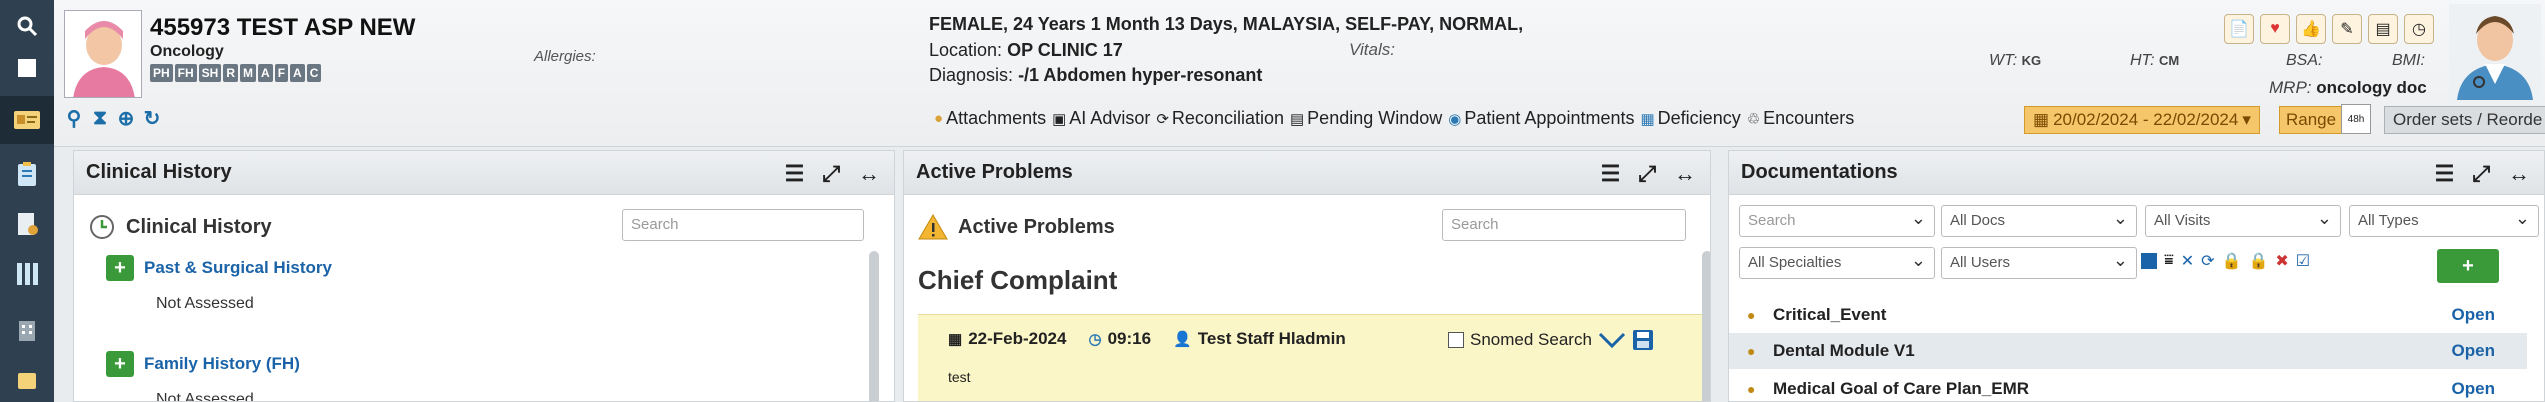 This screenshot has height=402, width=2545. Describe the element at coordinates (27, 330) in the screenshot. I see `building-icon` at that location.